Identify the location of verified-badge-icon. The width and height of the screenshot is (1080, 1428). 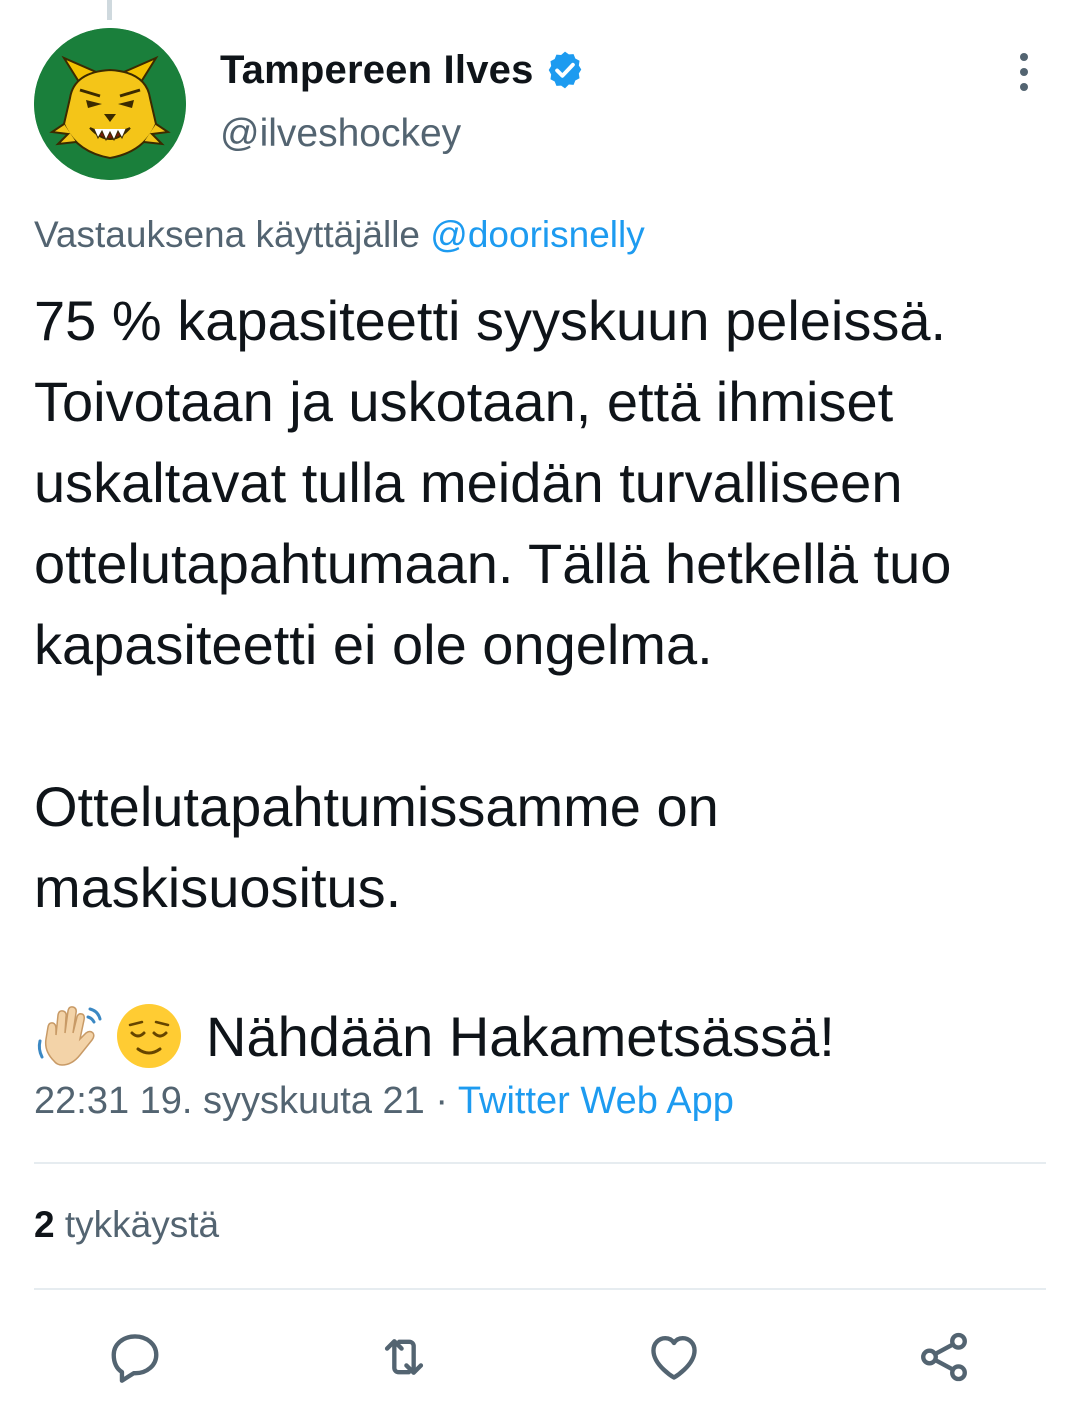
(564, 70).